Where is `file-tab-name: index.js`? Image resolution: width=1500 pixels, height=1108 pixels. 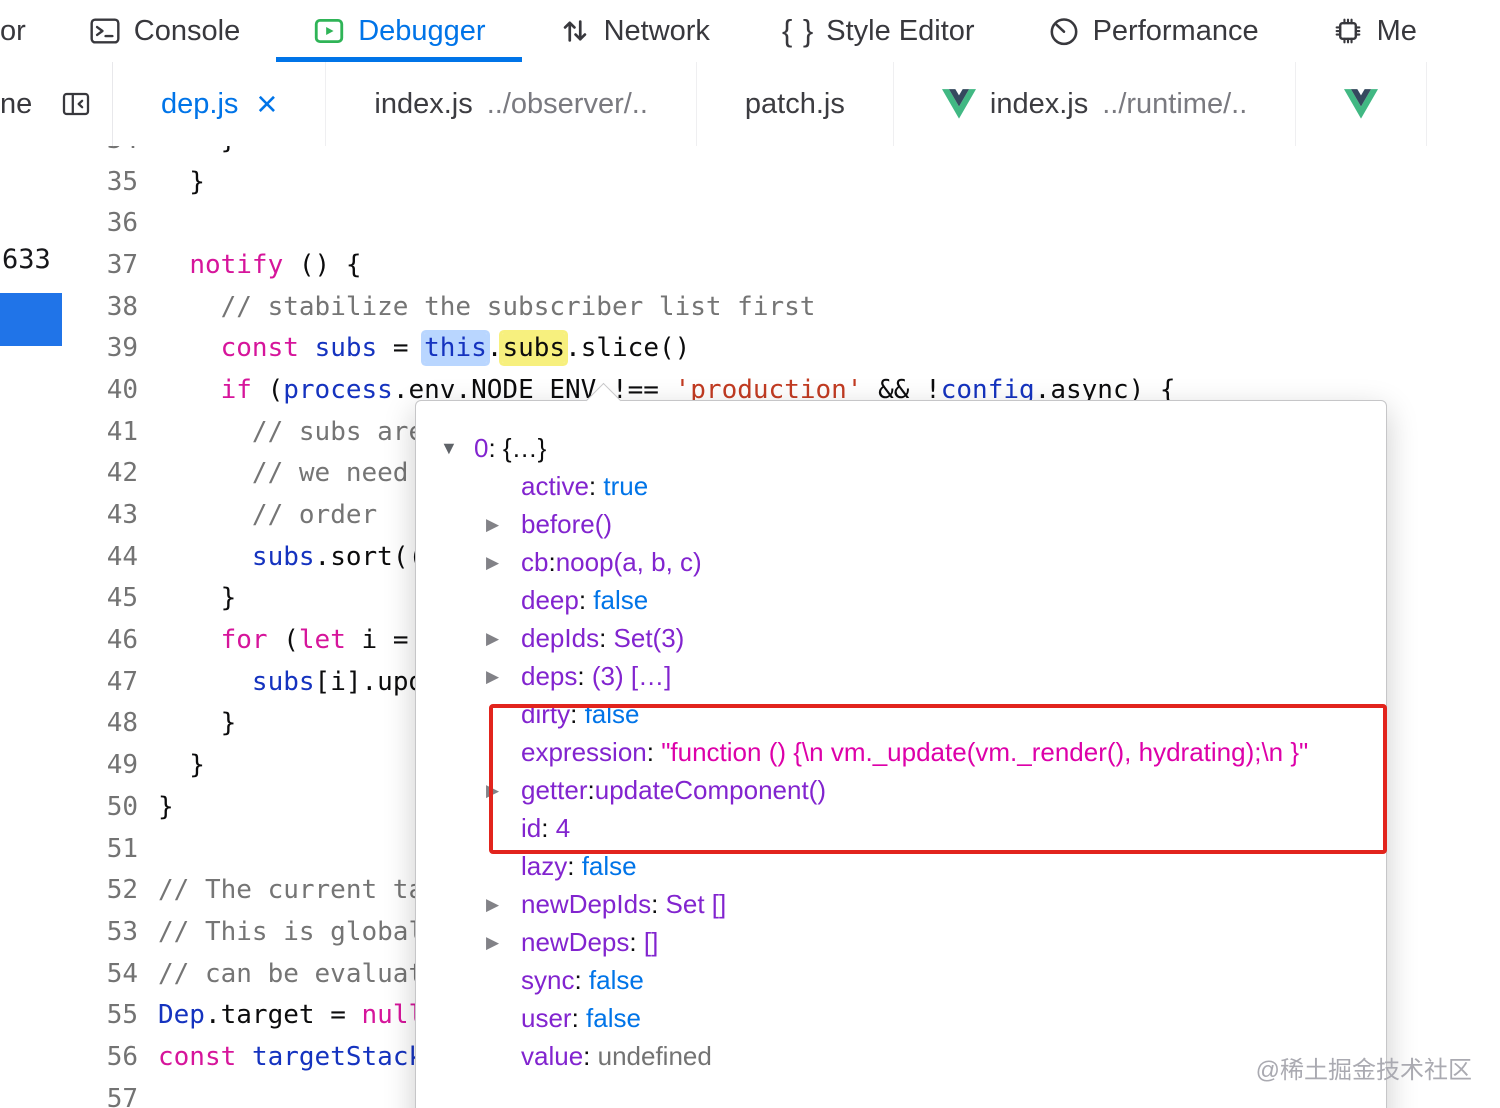
file-tab-name: index.js is located at coordinates (1039, 103).